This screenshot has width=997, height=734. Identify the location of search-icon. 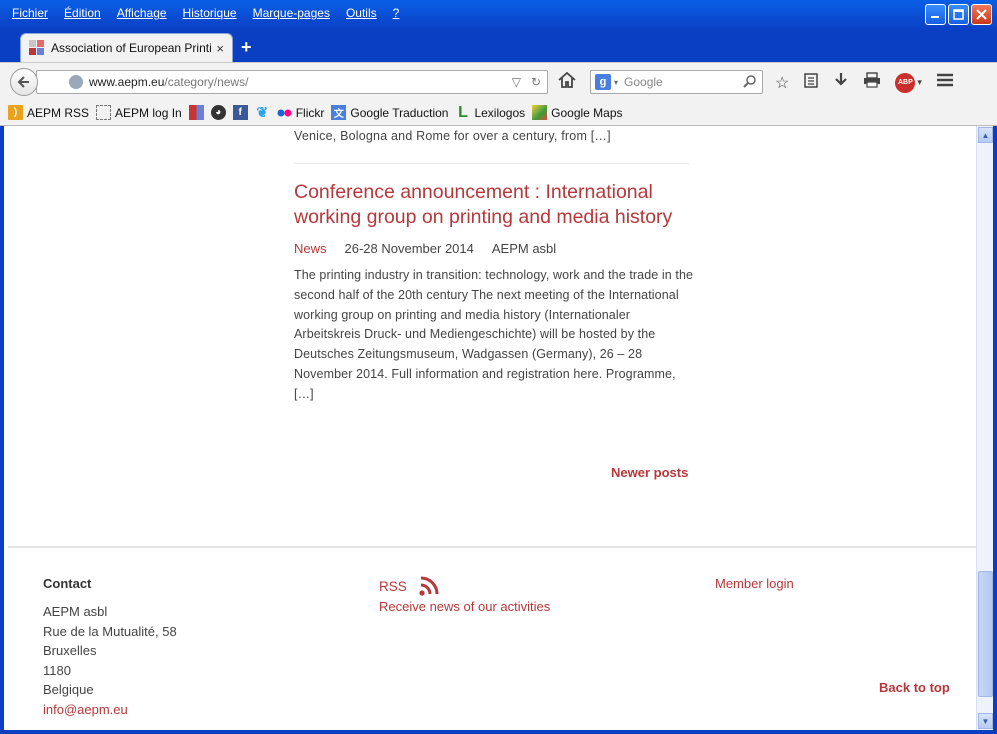
(750, 82).